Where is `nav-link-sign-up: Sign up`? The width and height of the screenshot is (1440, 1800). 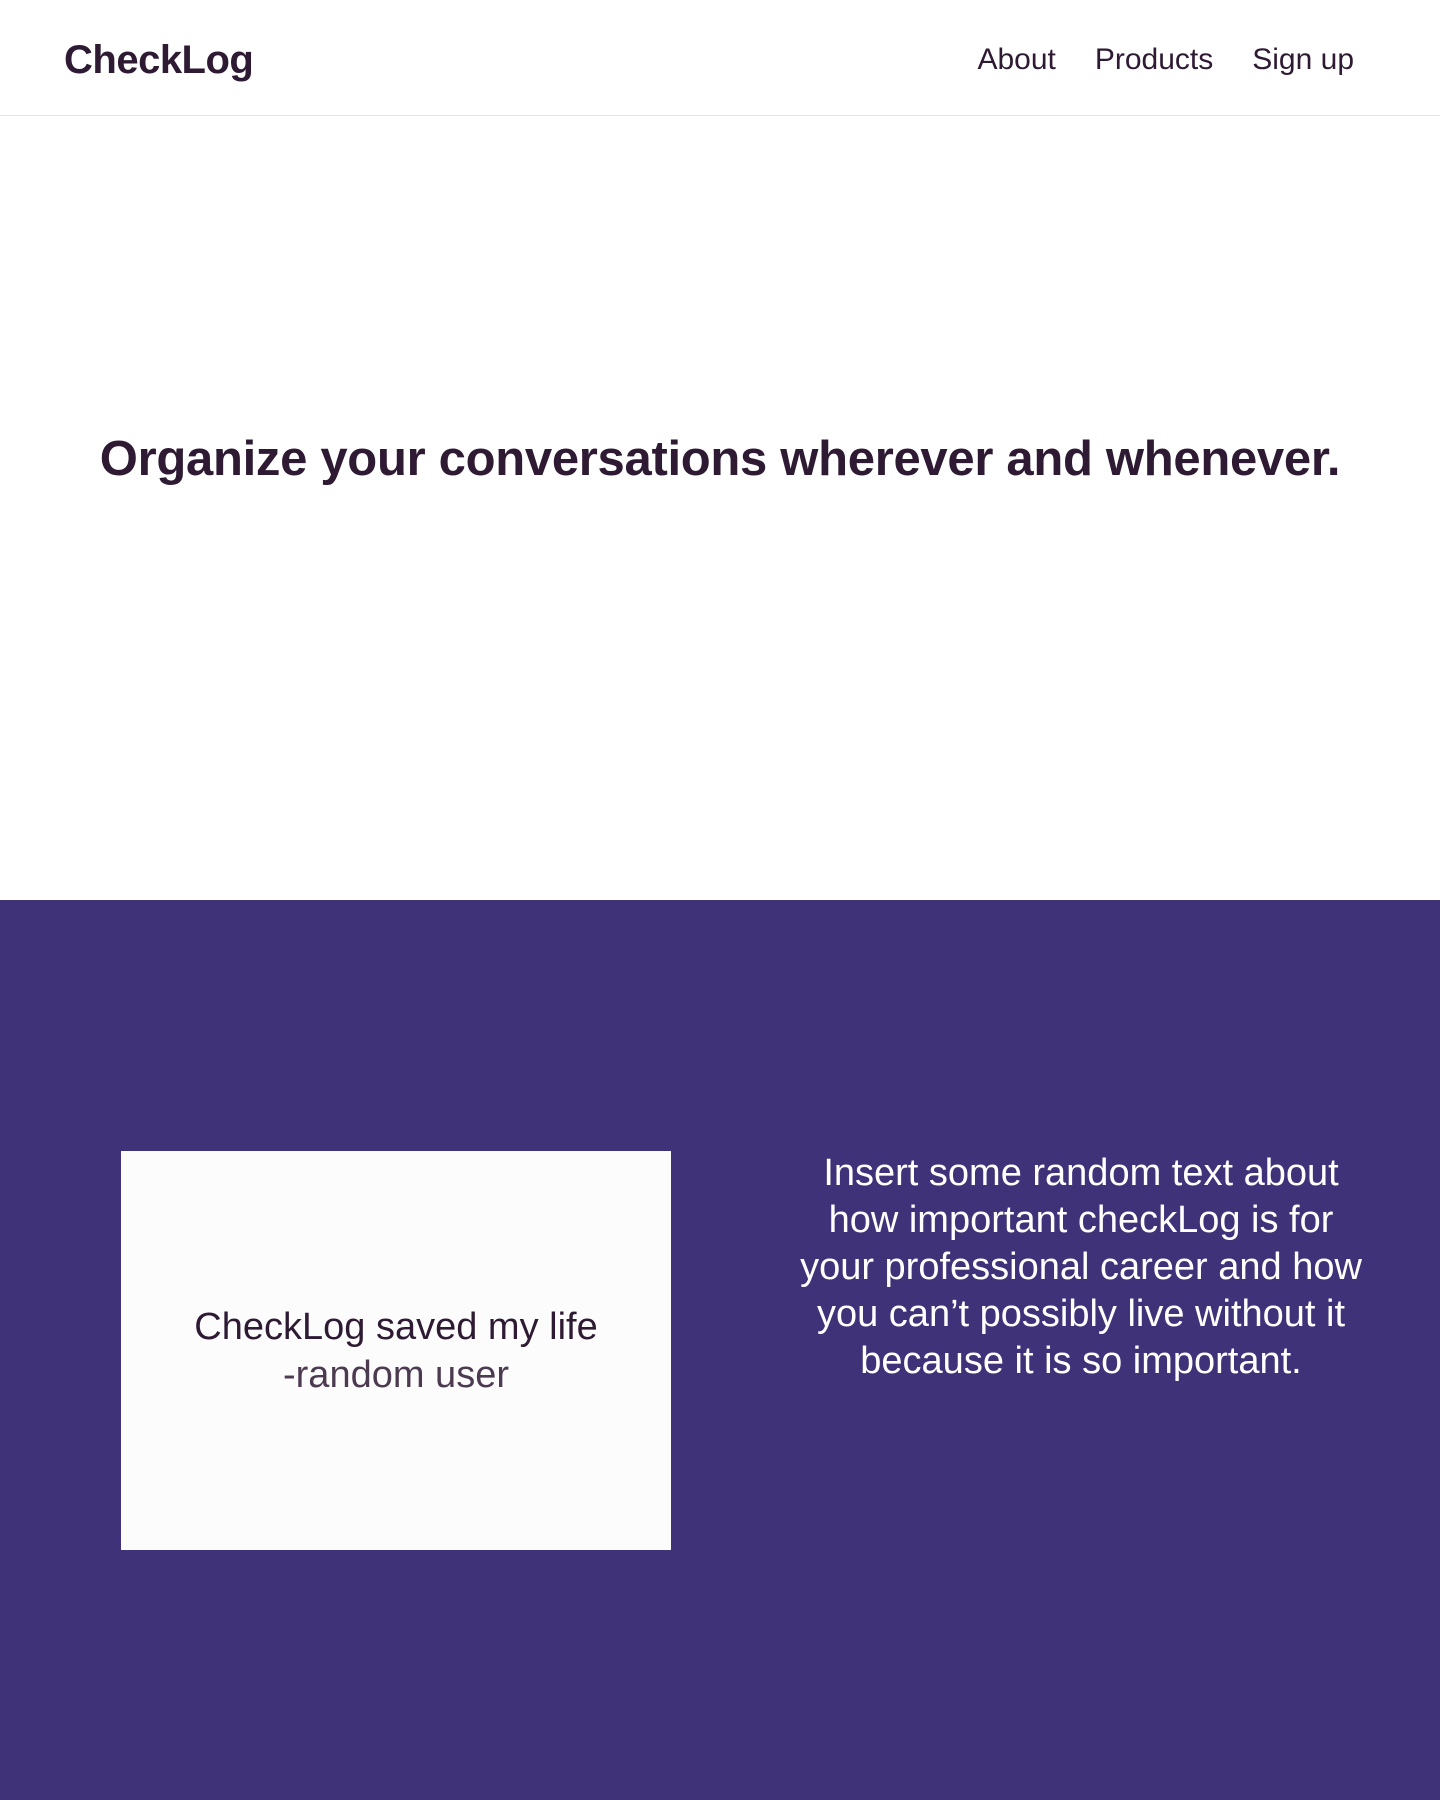
nav-link-sign-up: Sign up is located at coordinates (1303, 60).